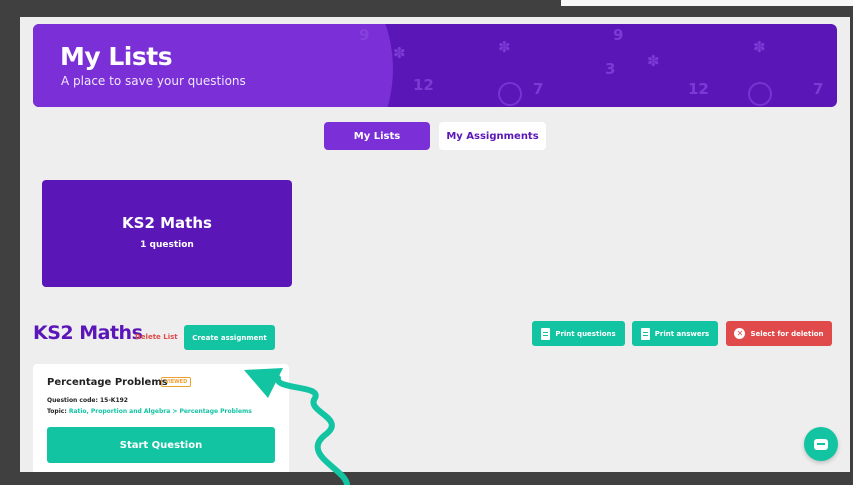 Image resolution: width=853 pixels, height=485 pixels. I want to click on chat-icon, so click(821, 444).